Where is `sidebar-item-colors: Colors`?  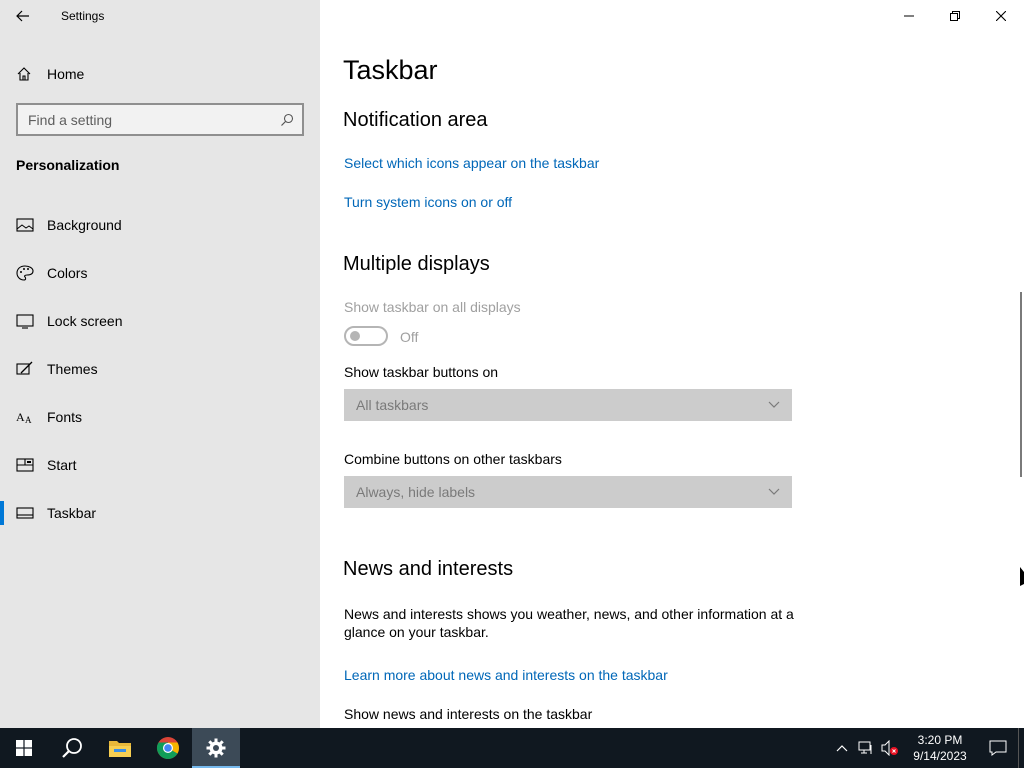
sidebar-item-colors: Colors is located at coordinates (160, 273).